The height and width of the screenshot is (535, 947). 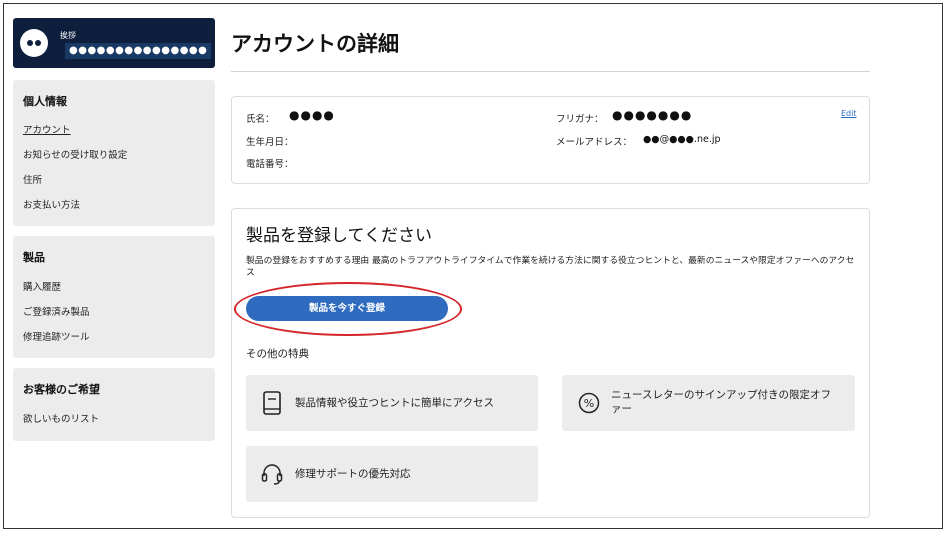 What do you see at coordinates (594, 142) in the screenshot?
I see `email-label: メールアドレス：` at bounding box center [594, 142].